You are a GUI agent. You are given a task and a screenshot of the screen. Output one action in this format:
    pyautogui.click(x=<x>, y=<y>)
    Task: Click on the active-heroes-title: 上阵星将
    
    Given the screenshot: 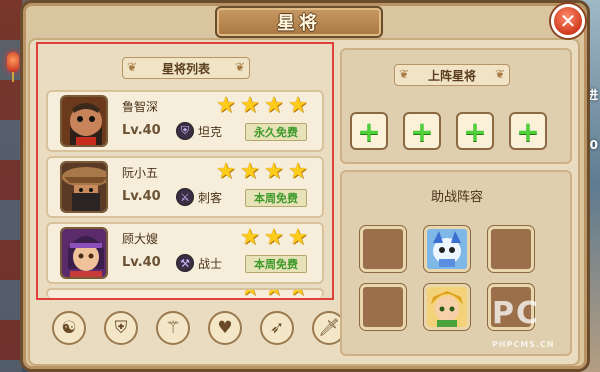 What is the action you would take?
    pyautogui.click(x=452, y=75)
    